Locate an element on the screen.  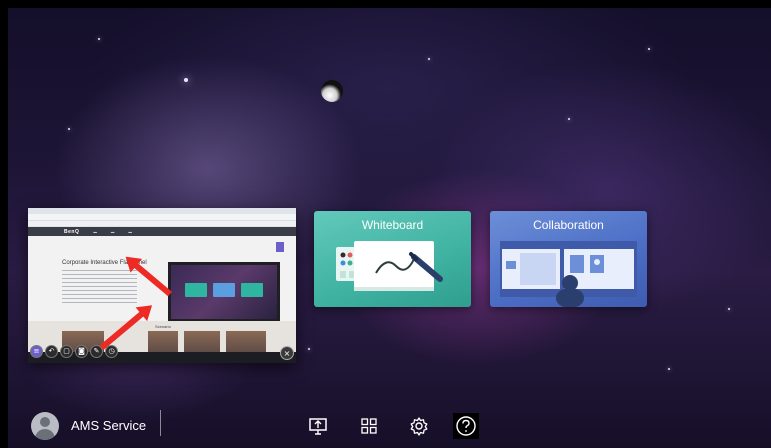
apps-grid-icon is located at coordinates (369, 426).